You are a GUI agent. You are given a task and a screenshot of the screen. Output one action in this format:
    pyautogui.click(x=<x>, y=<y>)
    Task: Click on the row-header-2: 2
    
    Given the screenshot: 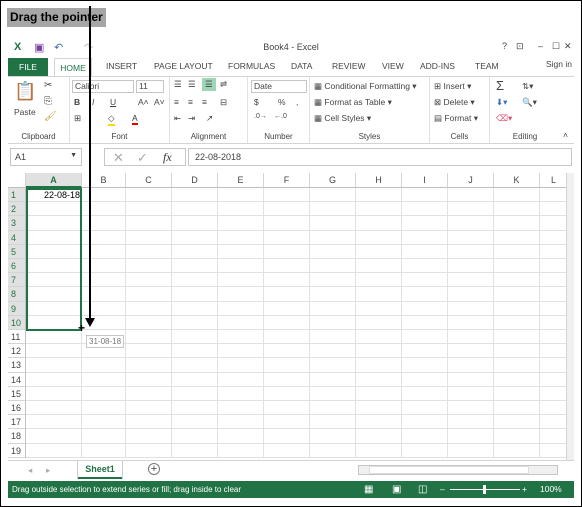 What is the action you would take?
    pyautogui.click(x=17, y=209)
    